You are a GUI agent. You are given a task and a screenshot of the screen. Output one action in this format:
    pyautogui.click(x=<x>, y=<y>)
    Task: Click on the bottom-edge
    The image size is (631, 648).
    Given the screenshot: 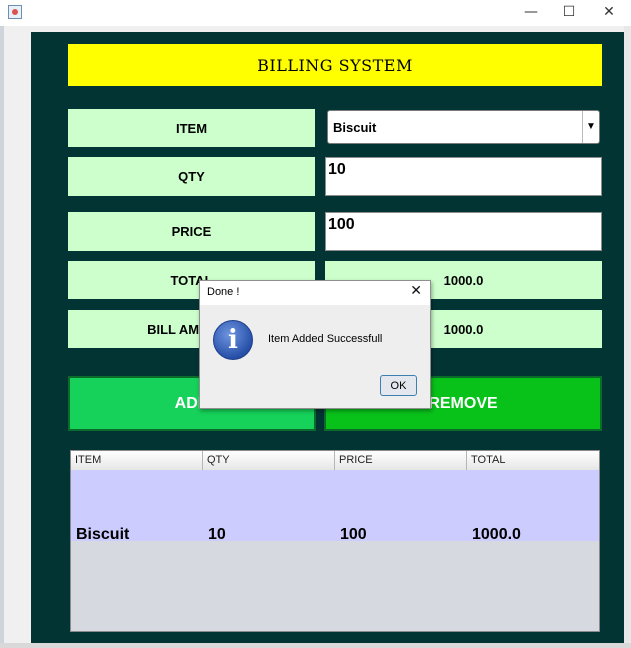 What is the action you would take?
    pyautogui.click(x=315, y=645)
    